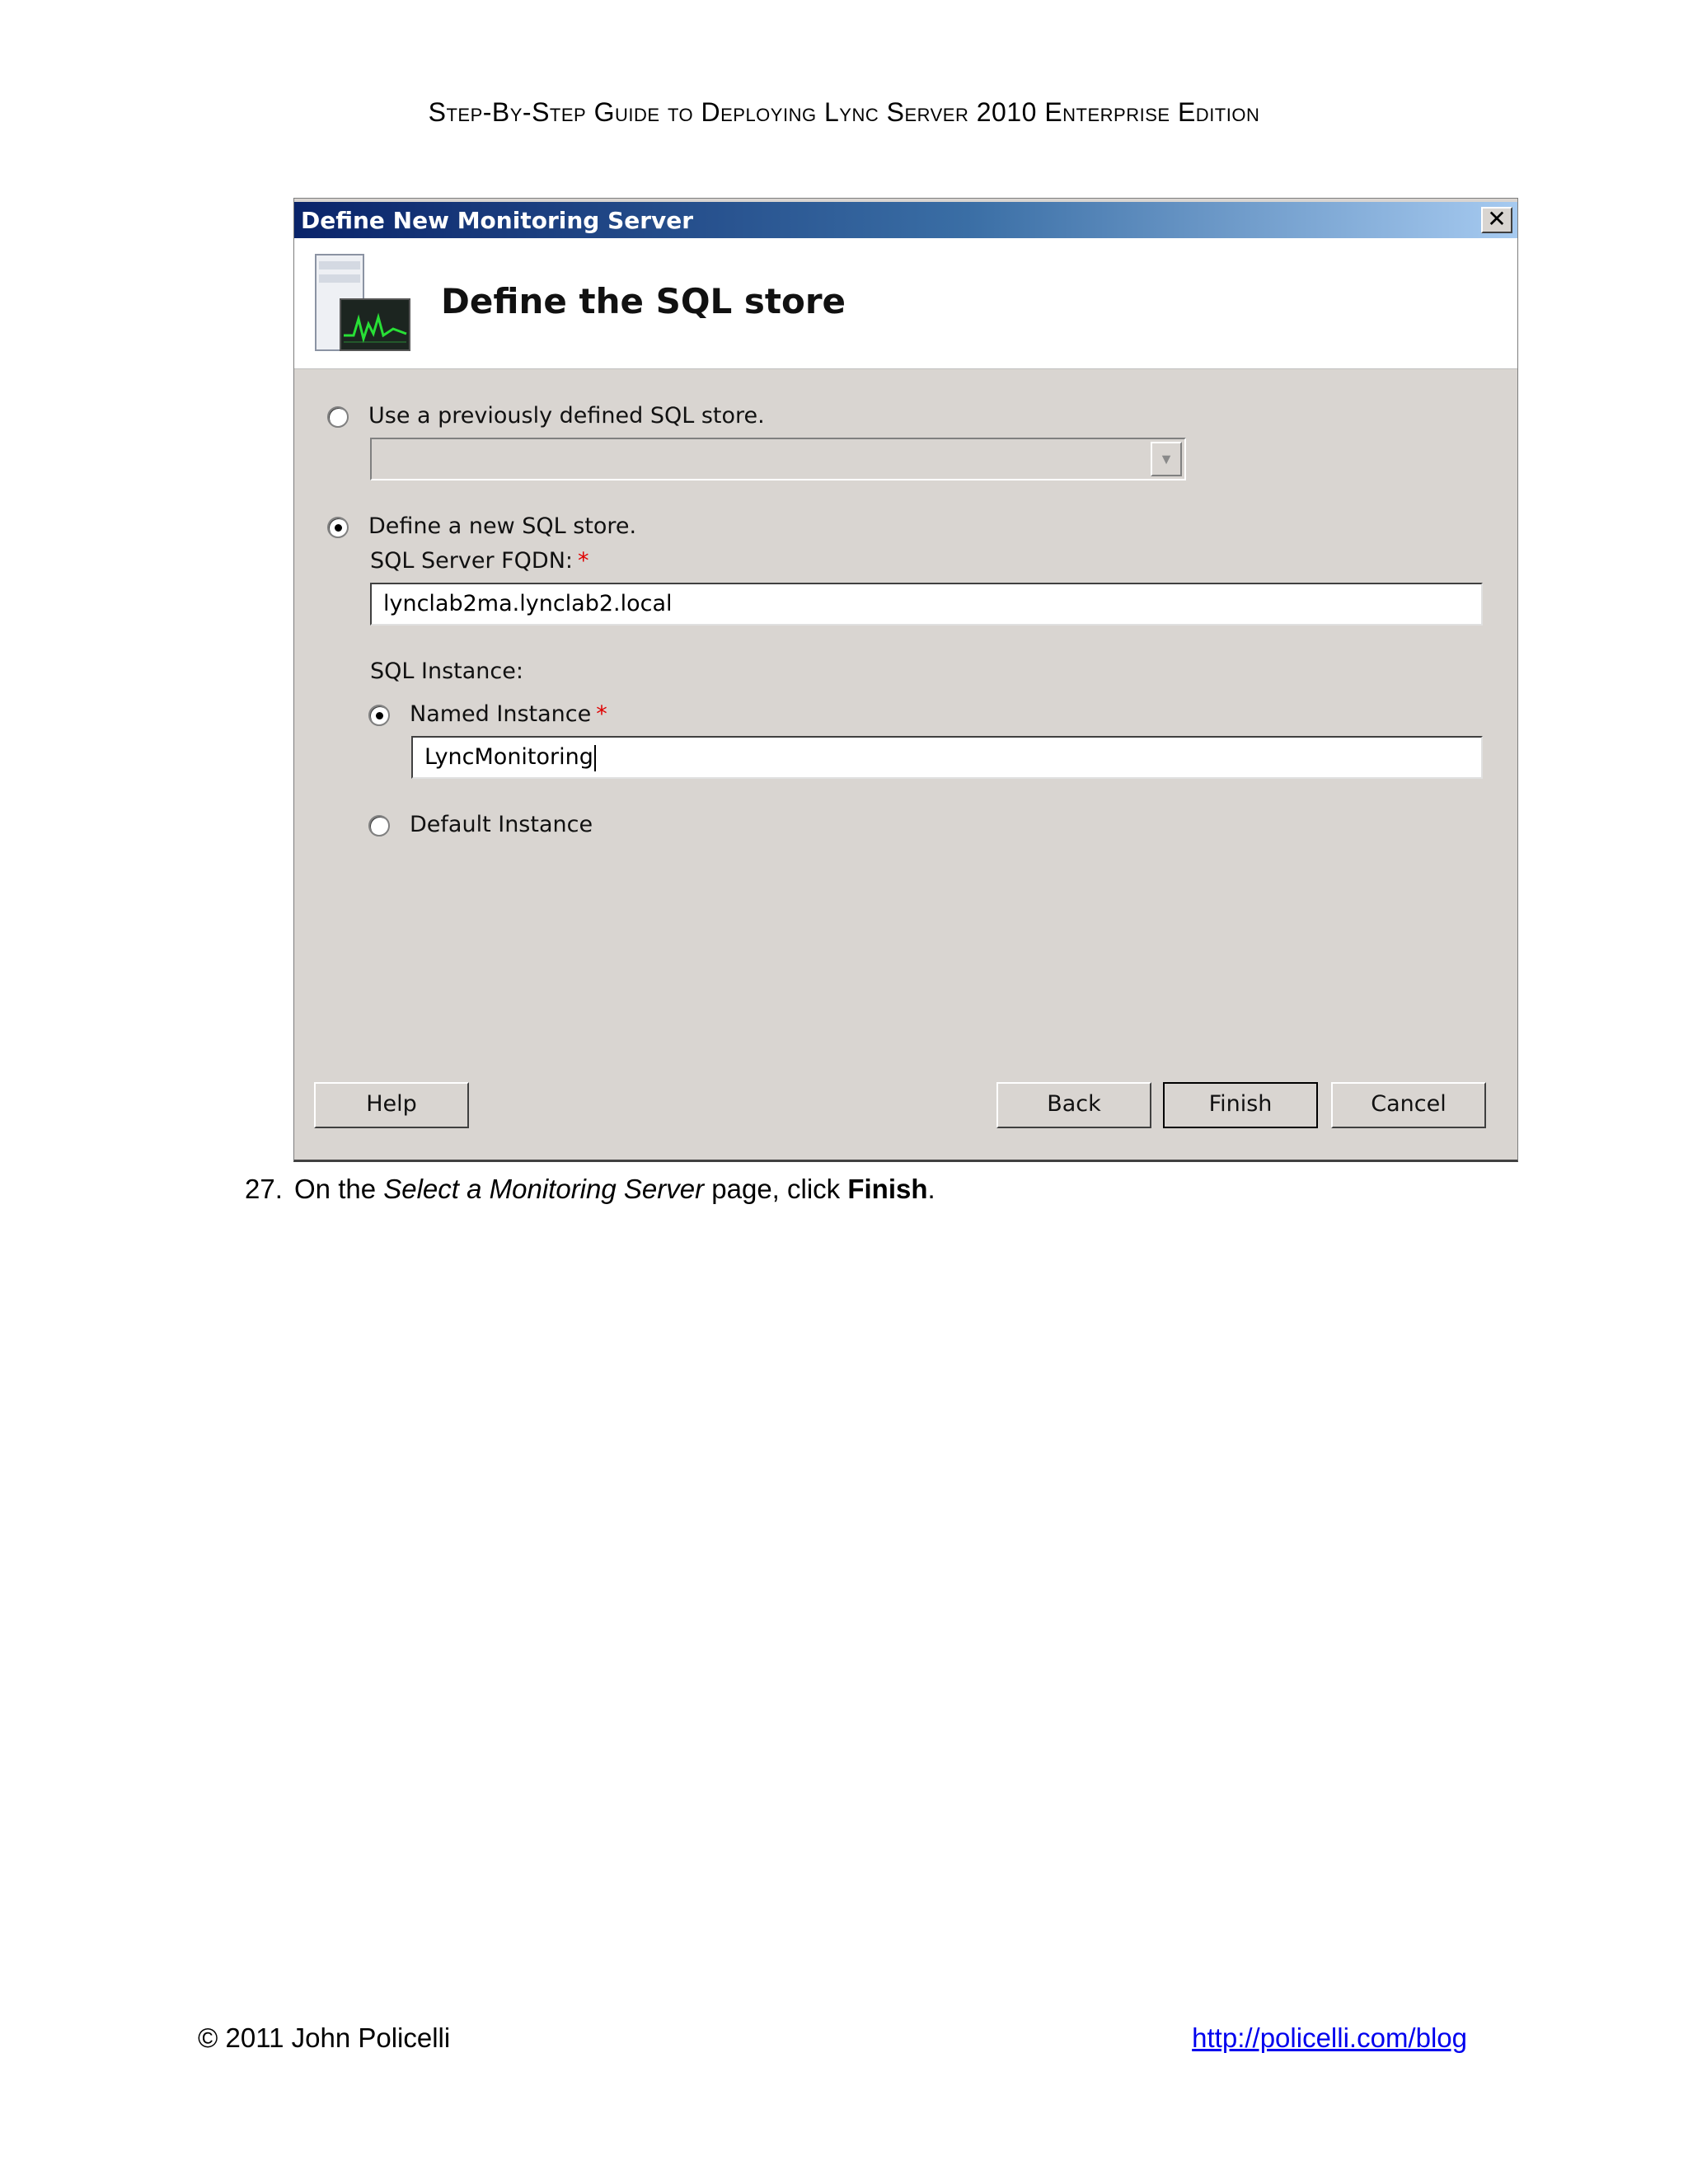  I want to click on default-instance-radio, so click(379, 826).